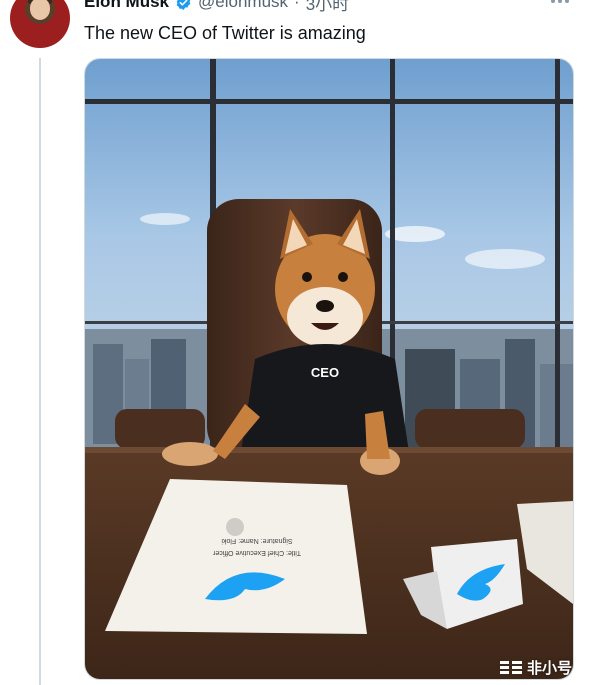 The height and width of the screenshot is (685, 600). Describe the element at coordinates (225, 33) in the screenshot. I see `tweet-text: The new CEO of Twitter is amazing` at that location.